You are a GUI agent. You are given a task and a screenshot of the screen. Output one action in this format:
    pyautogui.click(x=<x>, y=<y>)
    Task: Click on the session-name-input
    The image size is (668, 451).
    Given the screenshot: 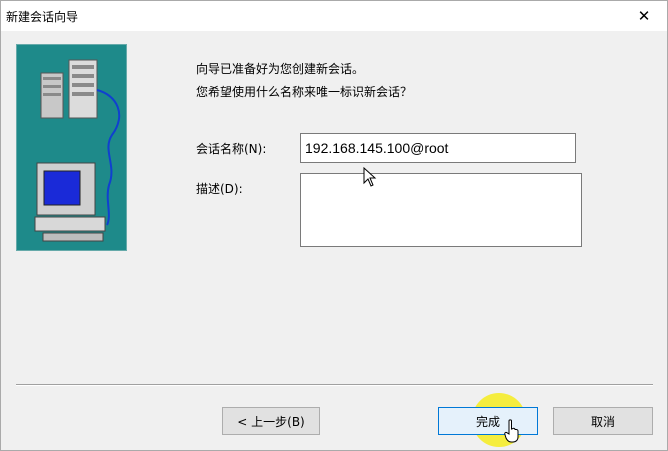 What is the action you would take?
    pyautogui.click(x=438, y=148)
    